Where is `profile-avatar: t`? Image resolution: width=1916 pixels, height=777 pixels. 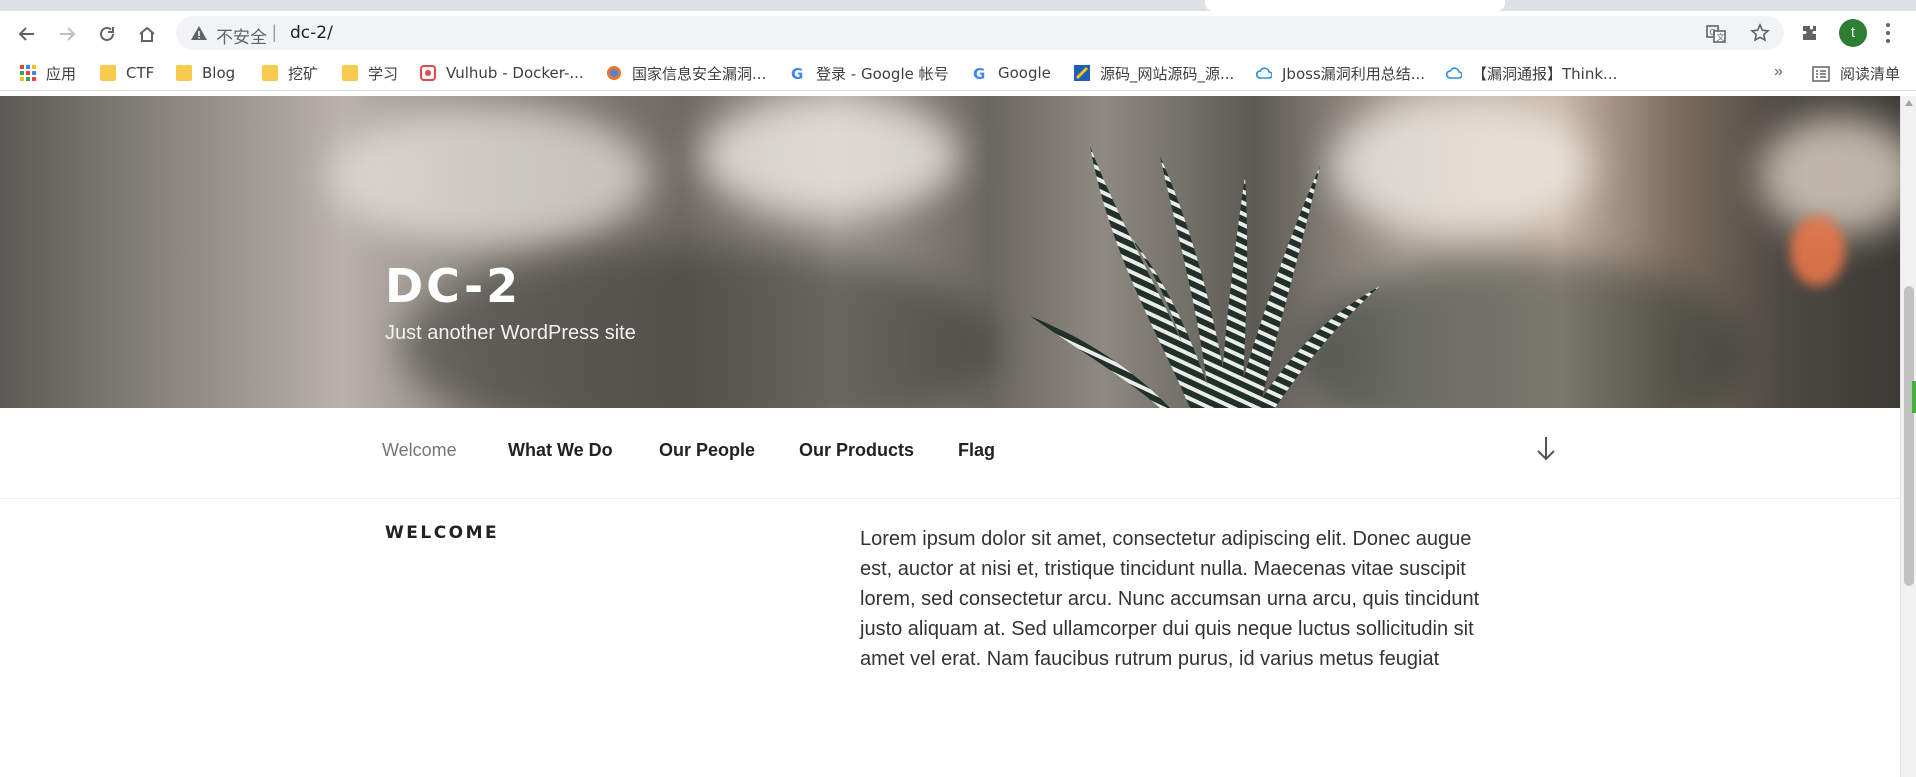
profile-avatar: t is located at coordinates (1853, 33).